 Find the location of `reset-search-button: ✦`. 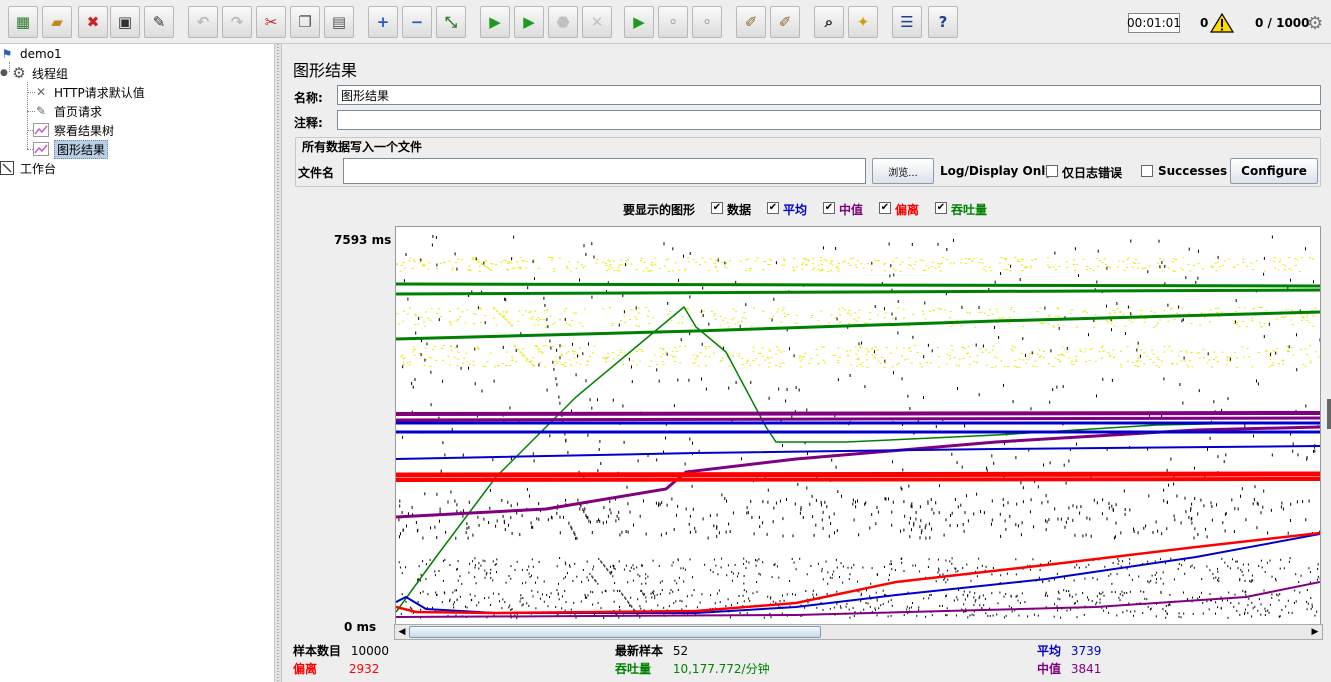

reset-search-button: ✦ is located at coordinates (863, 22).